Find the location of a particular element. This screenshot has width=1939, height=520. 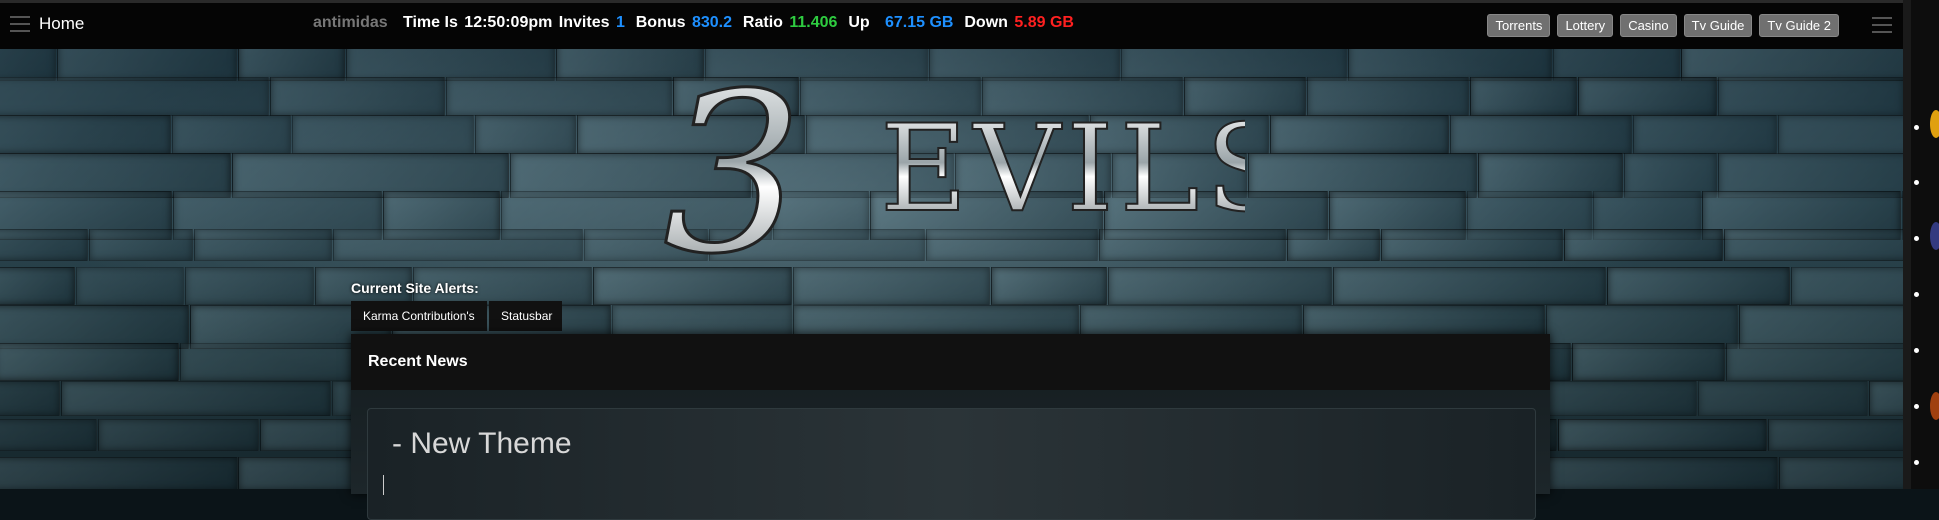

lottery-button: Lottery is located at coordinates (1585, 25).